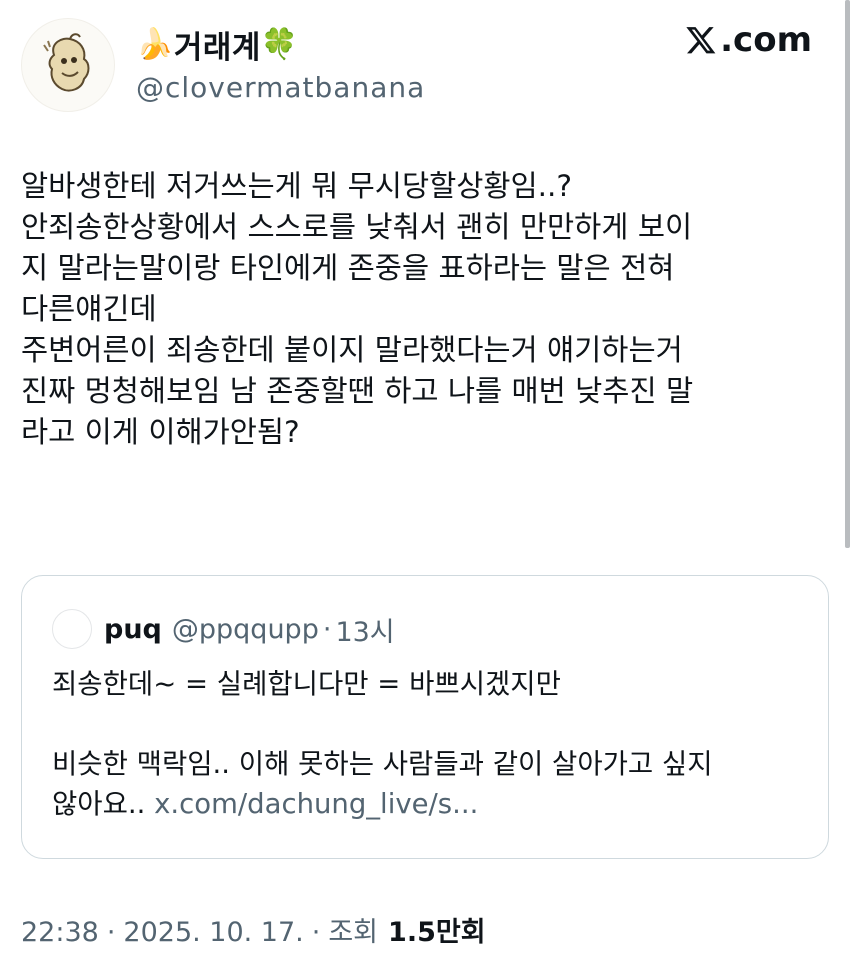 This screenshot has width=850, height=958. What do you see at coordinates (412, 932) in the screenshot?
I see `views-count: 1.5` at bounding box center [412, 932].